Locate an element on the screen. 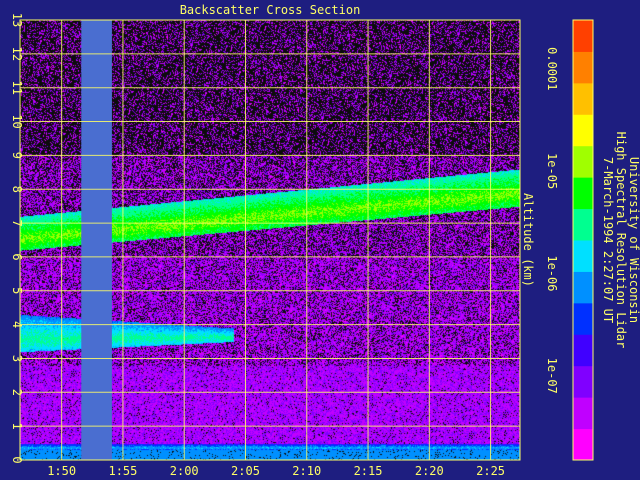 This screenshot has width=640, height=480. x-tick-label: 2:10 is located at coordinates (306, 471).